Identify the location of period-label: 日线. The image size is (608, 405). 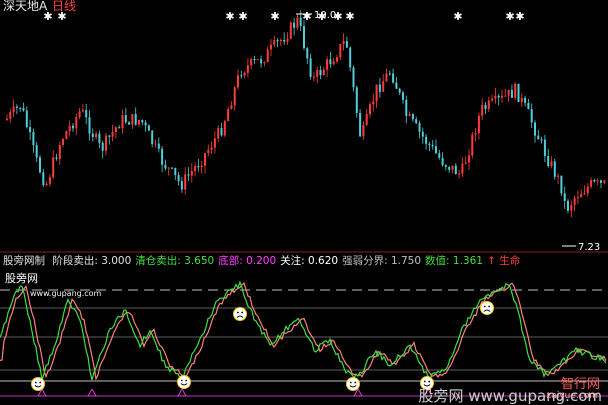
(64, 6).